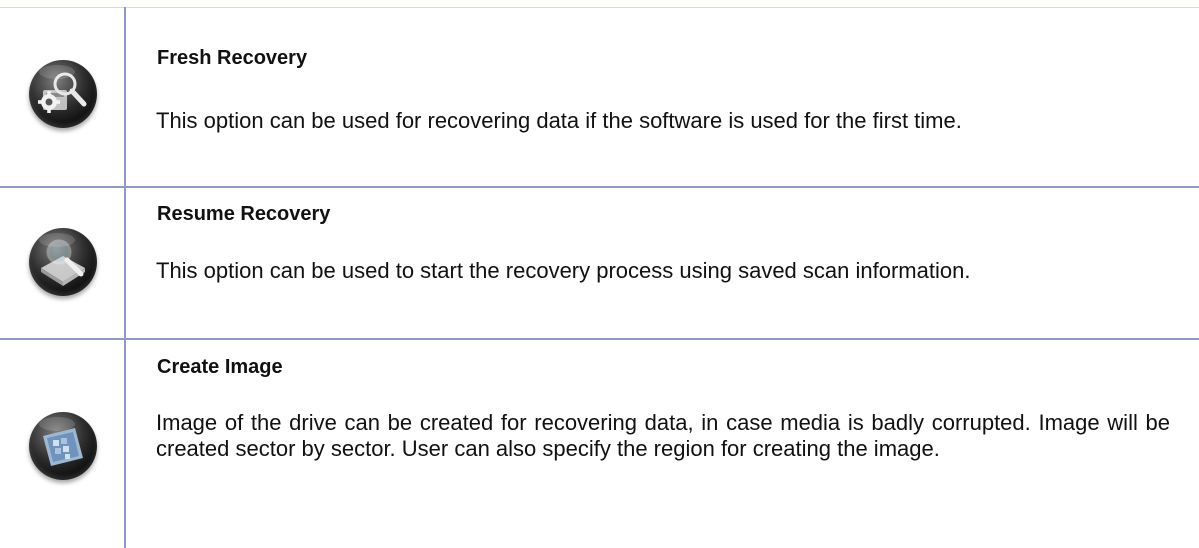 This screenshot has width=1199, height=548. Describe the element at coordinates (63, 94) in the screenshot. I see `fresh-recovery-icon` at that location.